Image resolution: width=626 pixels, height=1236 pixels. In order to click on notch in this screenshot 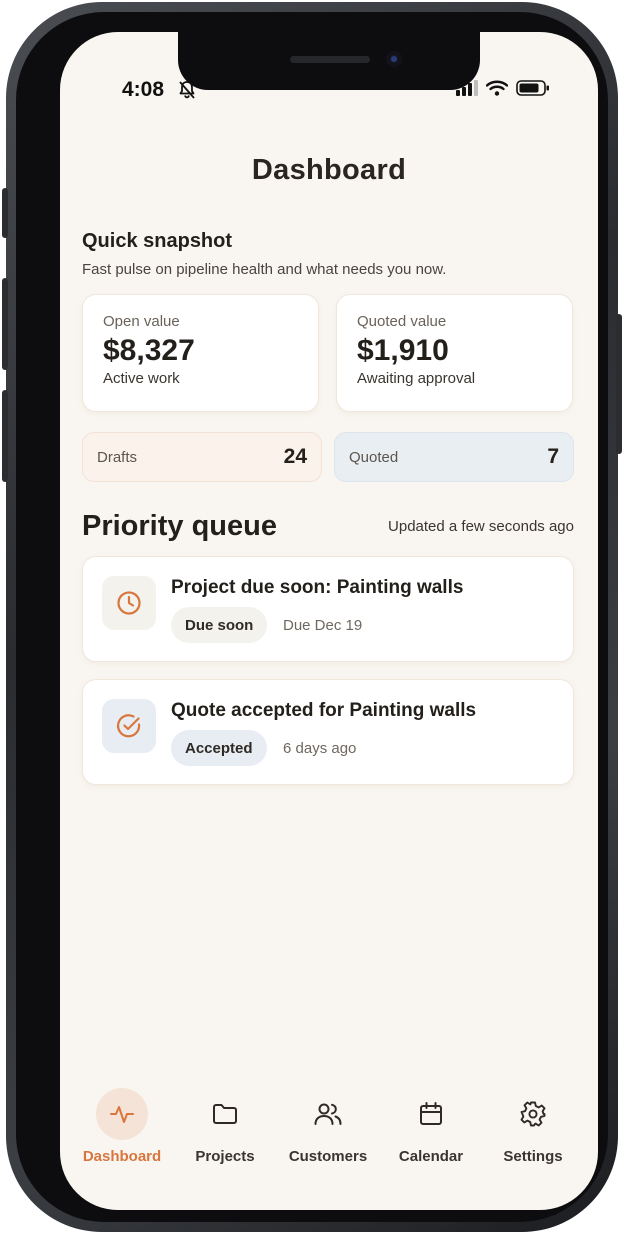, I will do `click(329, 61)`.